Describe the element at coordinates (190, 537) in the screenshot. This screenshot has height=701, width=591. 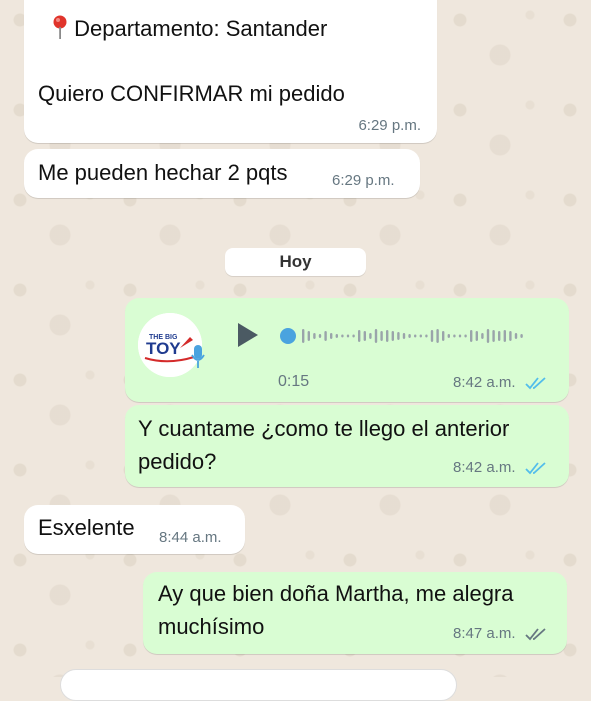
I see `message-time: 8:44 a.m.` at that location.